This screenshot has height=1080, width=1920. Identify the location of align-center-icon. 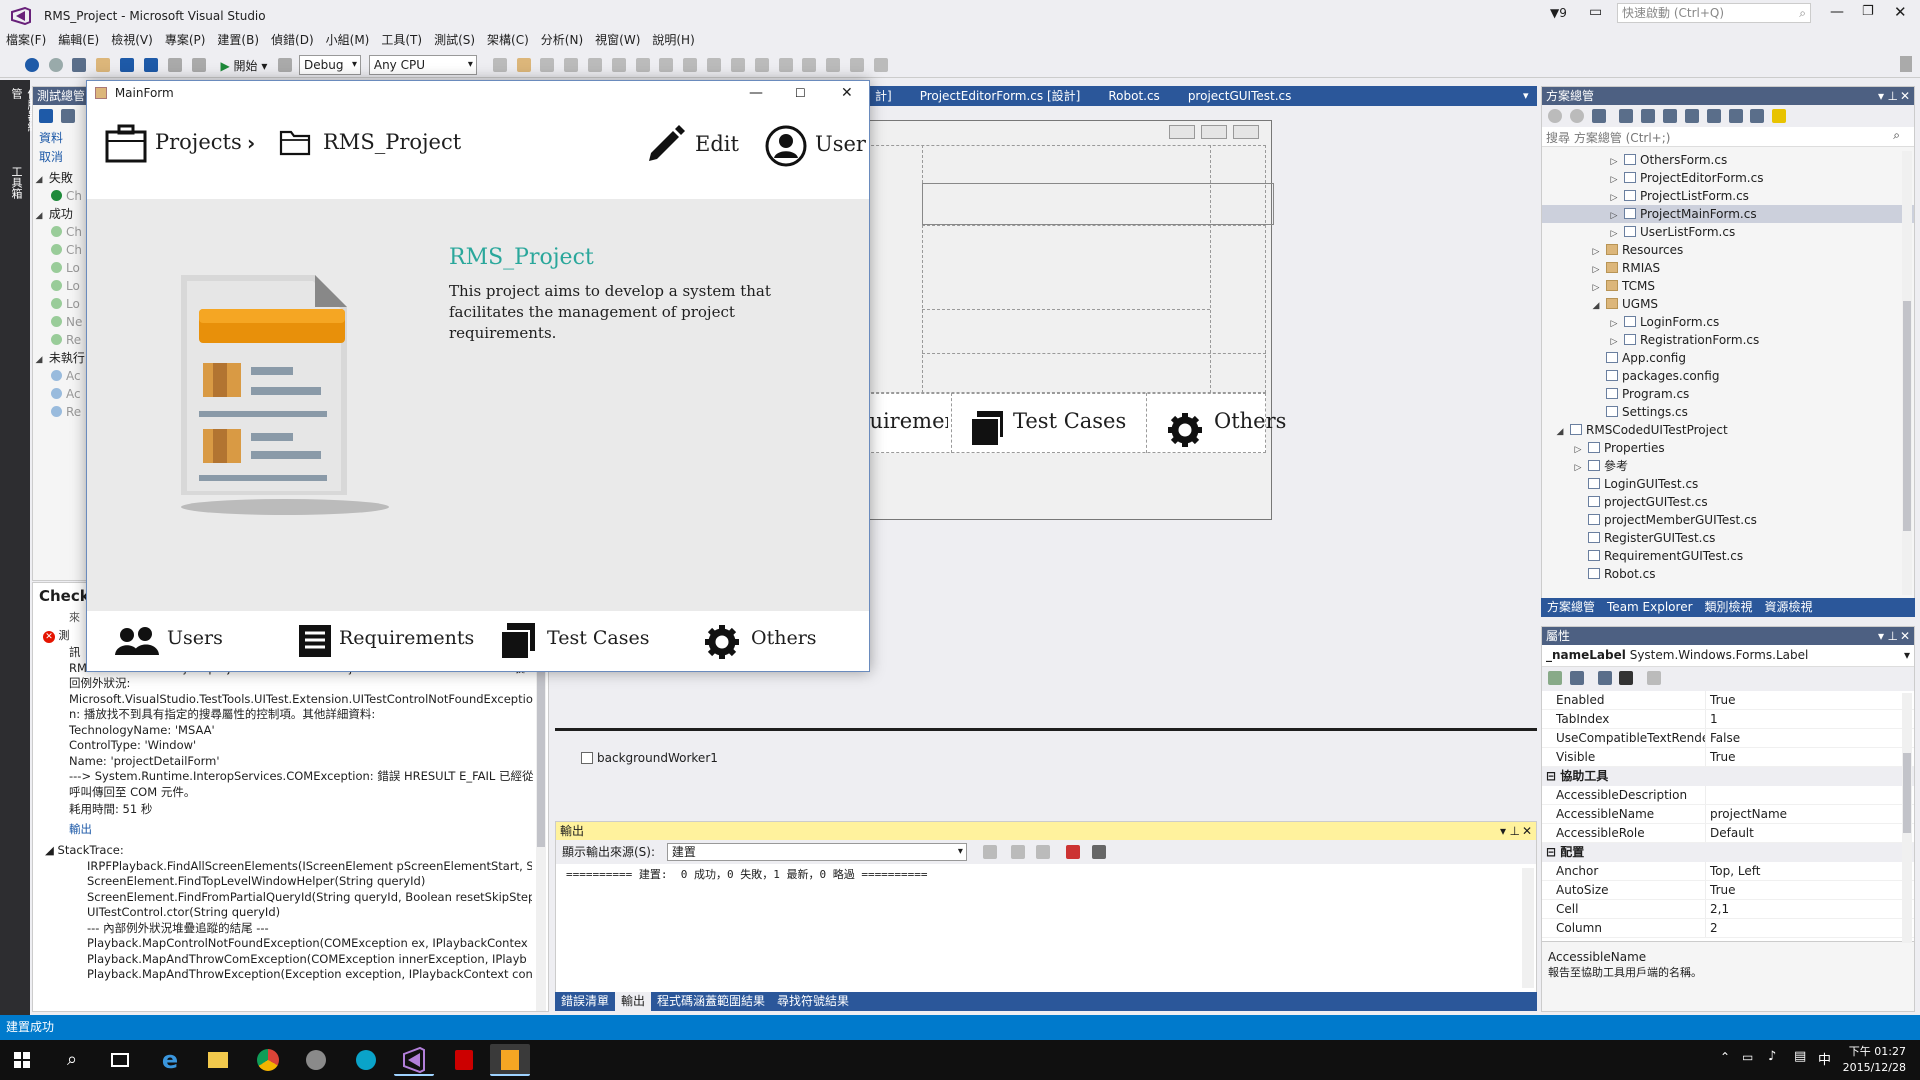
(595, 65).